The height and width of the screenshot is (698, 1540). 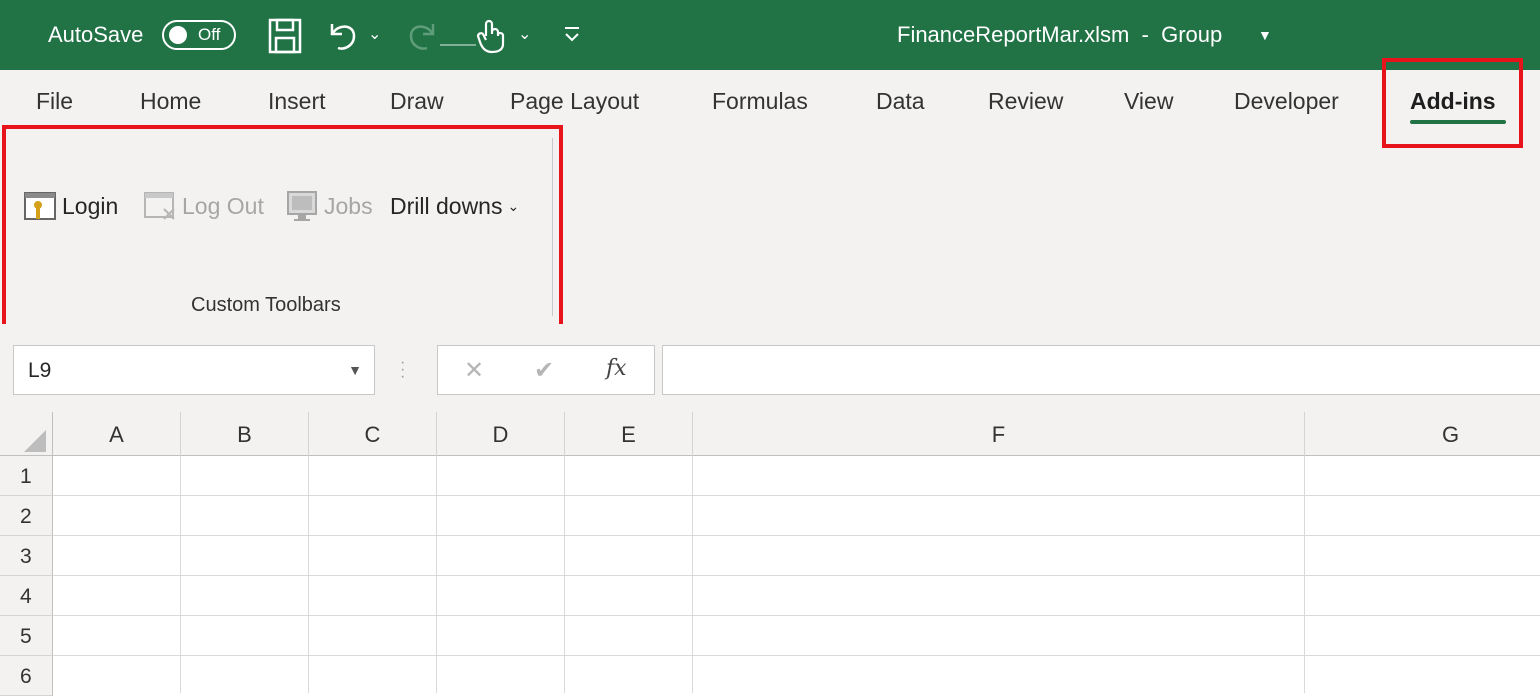 I want to click on enter-icon: ✔, so click(x=544, y=370).